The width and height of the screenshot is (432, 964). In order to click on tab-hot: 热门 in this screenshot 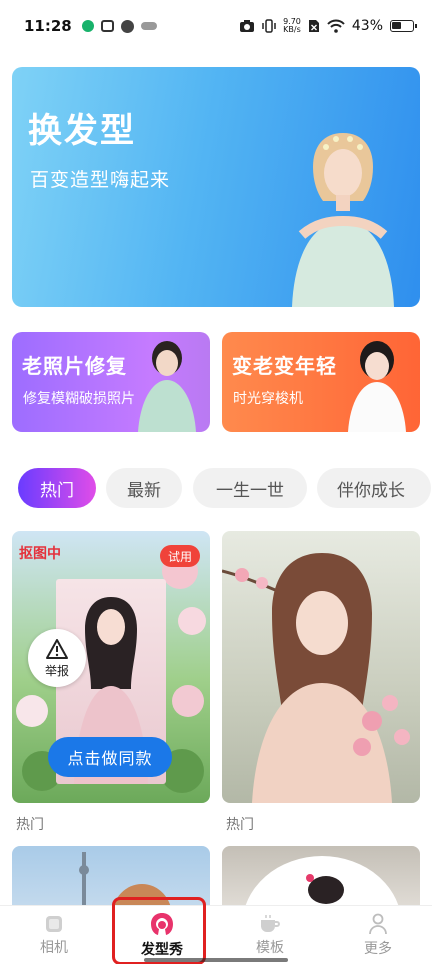, I will do `click(57, 488)`.